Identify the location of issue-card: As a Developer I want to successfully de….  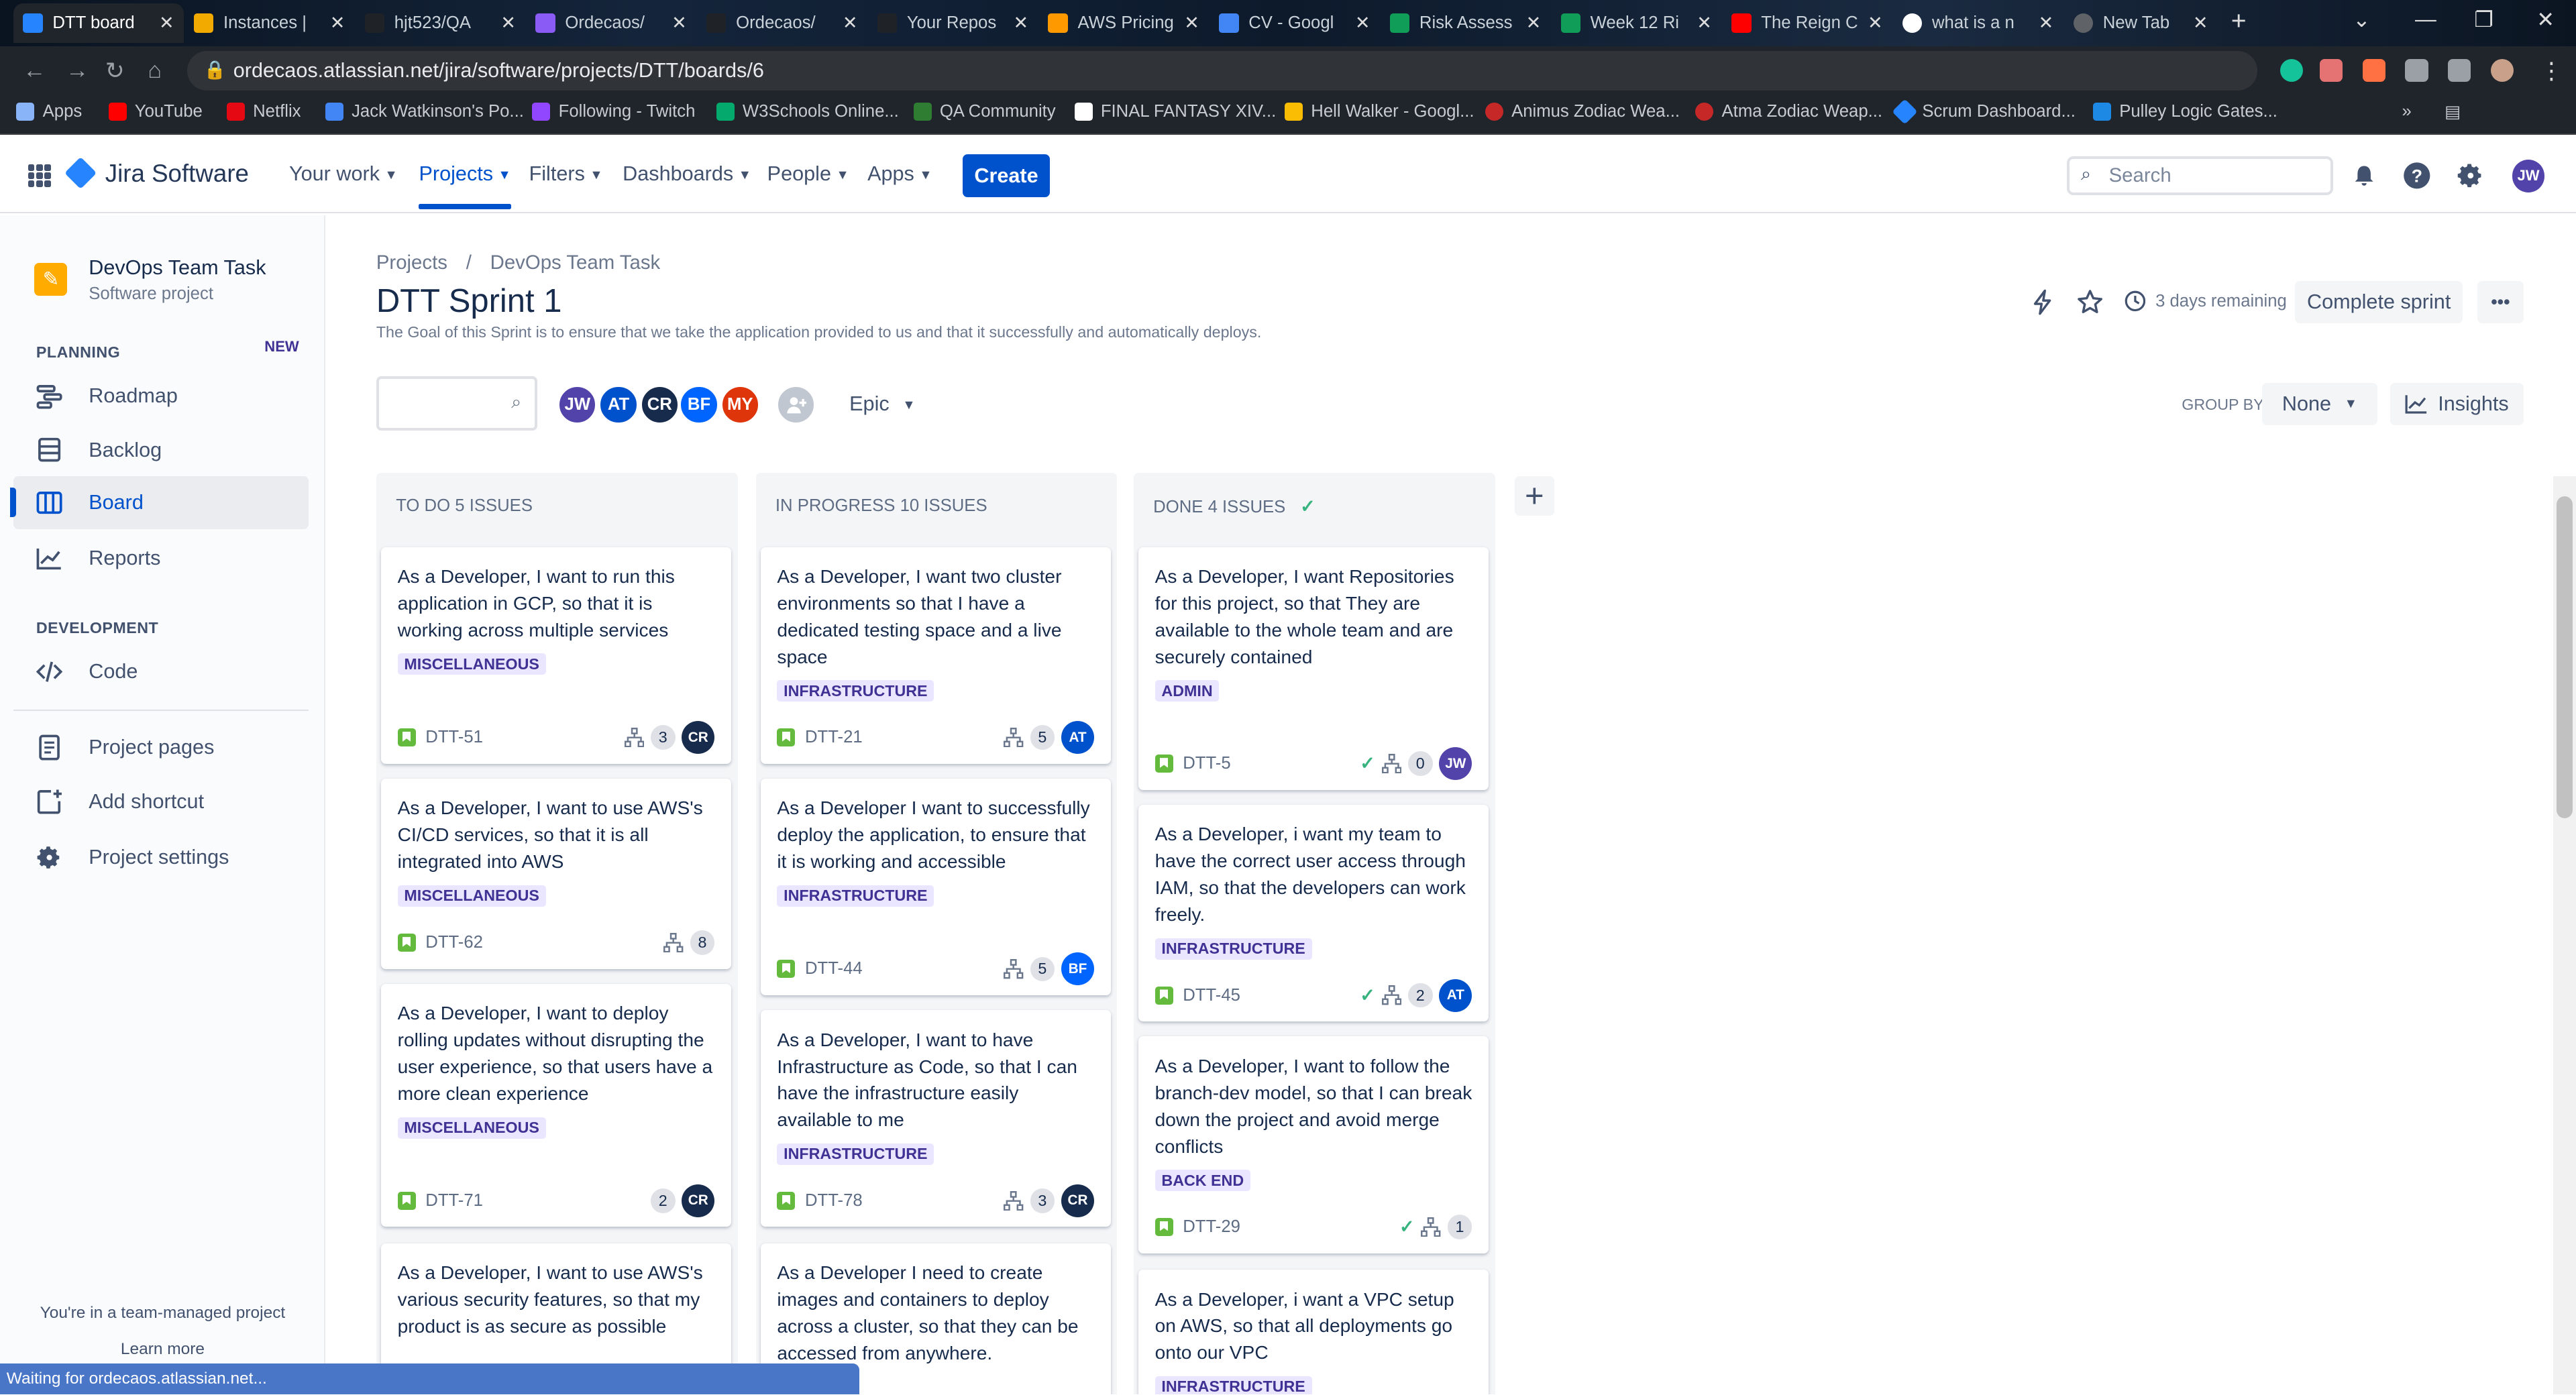
(935, 887).